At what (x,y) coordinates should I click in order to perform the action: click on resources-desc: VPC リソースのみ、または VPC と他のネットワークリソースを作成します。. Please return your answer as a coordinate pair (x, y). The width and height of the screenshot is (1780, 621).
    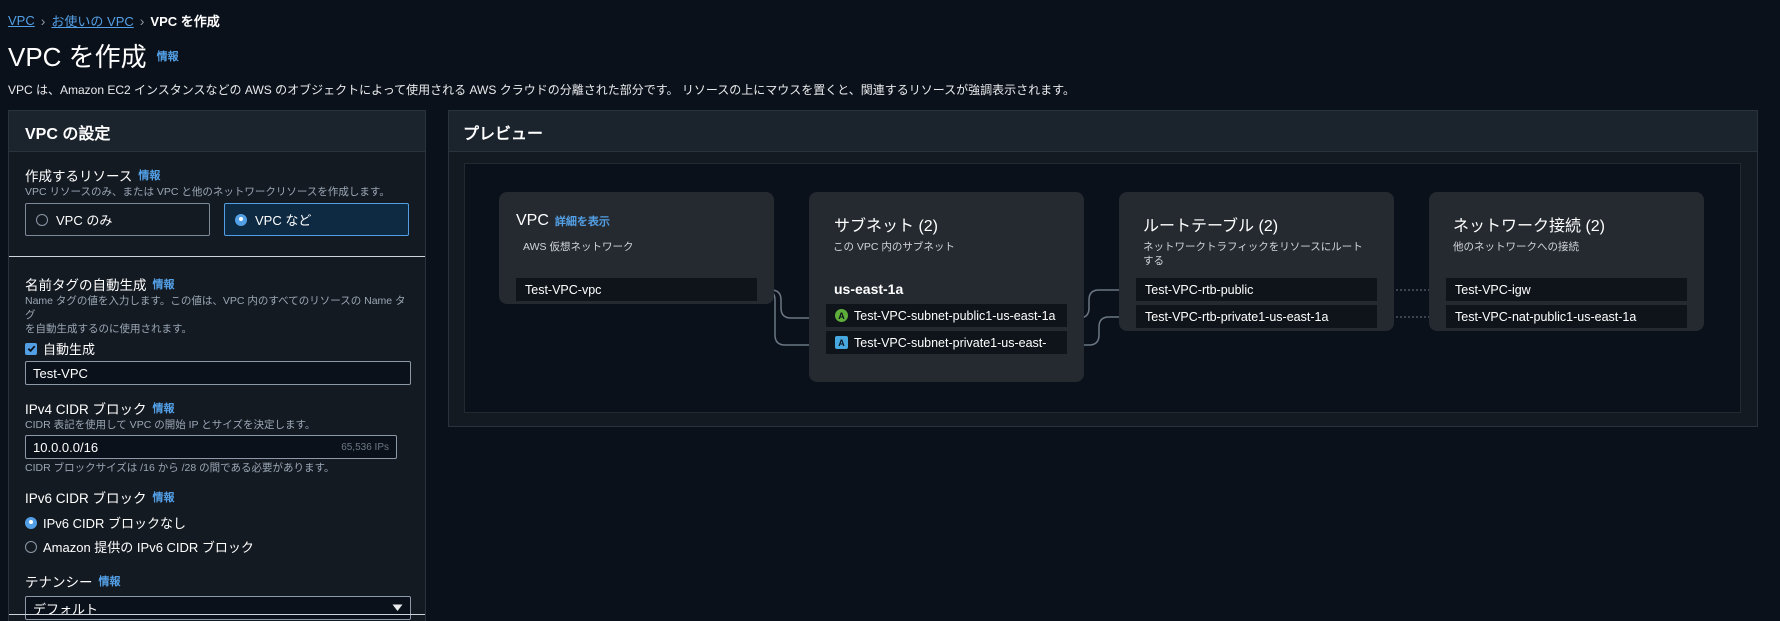
    Looking at the image, I should click on (207, 192).